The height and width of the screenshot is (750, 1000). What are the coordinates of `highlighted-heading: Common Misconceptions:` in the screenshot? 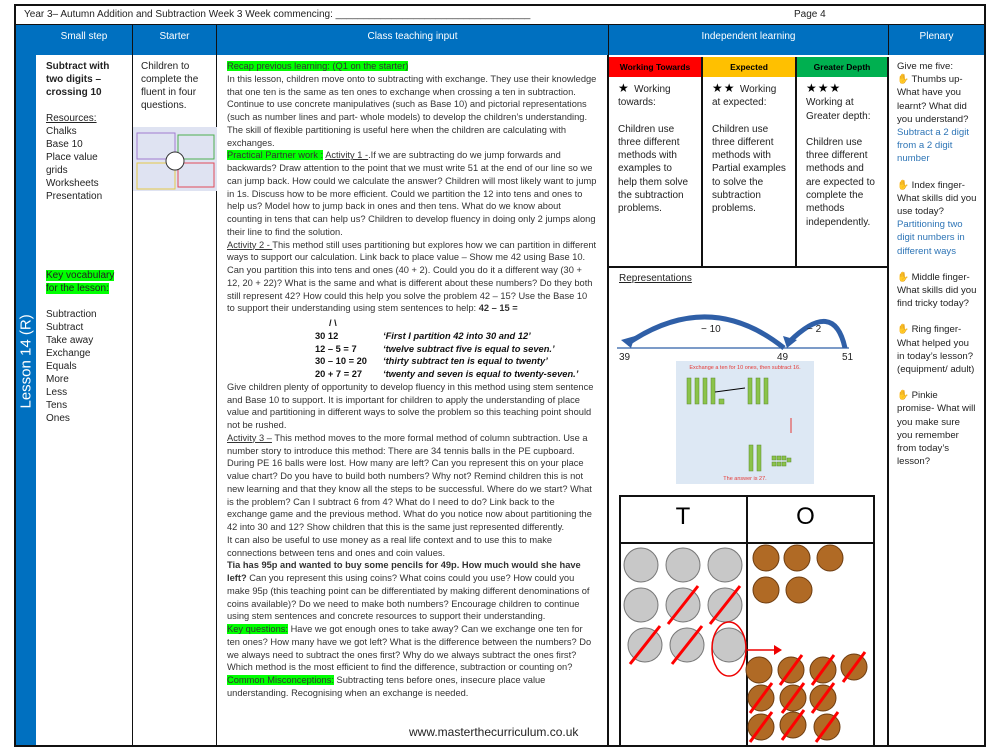 It's located at (280, 680).